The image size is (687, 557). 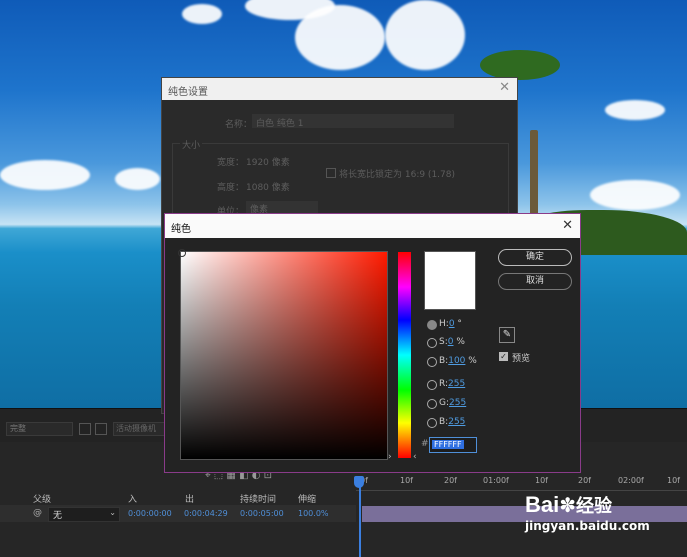 I want to click on b-unit: %, so click(x=472, y=361).